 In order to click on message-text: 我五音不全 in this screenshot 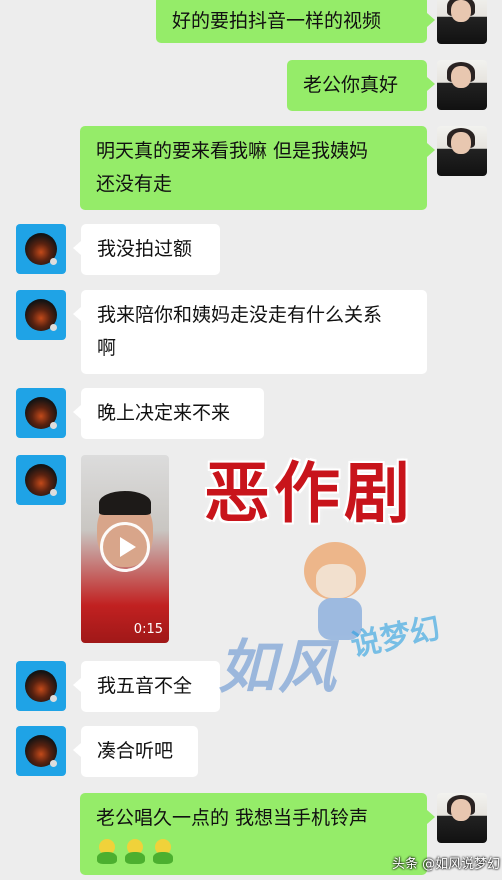, I will do `click(145, 686)`.